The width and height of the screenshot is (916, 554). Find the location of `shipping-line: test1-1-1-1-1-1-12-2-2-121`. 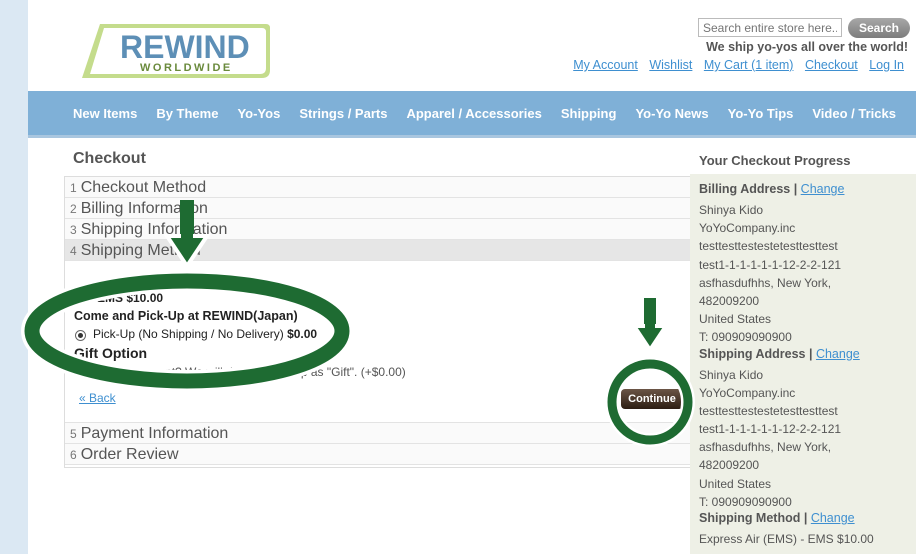

shipping-line: test1-1-1-1-1-1-12-2-2-121 is located at coordinates (770, 429).